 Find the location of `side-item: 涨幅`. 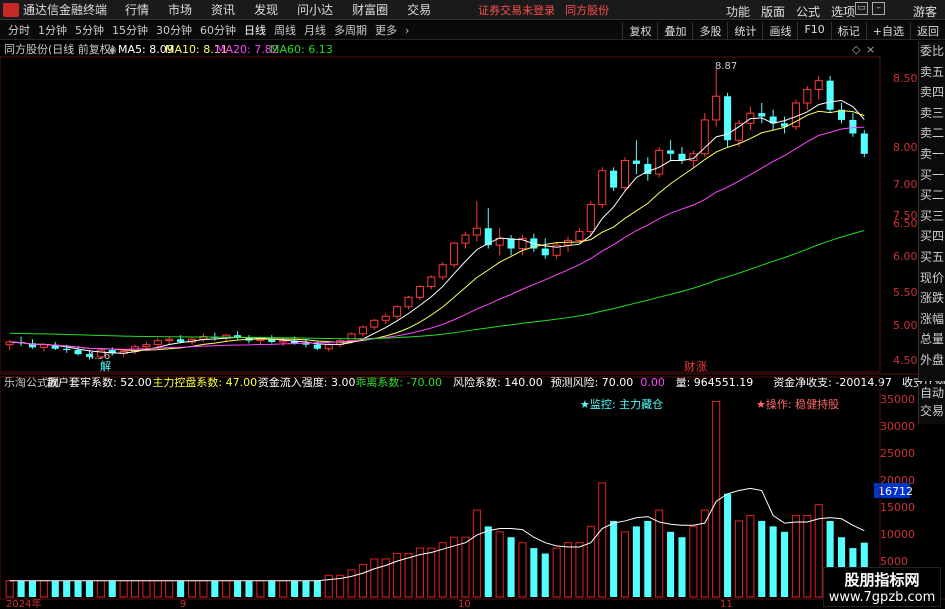

side-item: 涨幅 is located at coordinates (932, 319).